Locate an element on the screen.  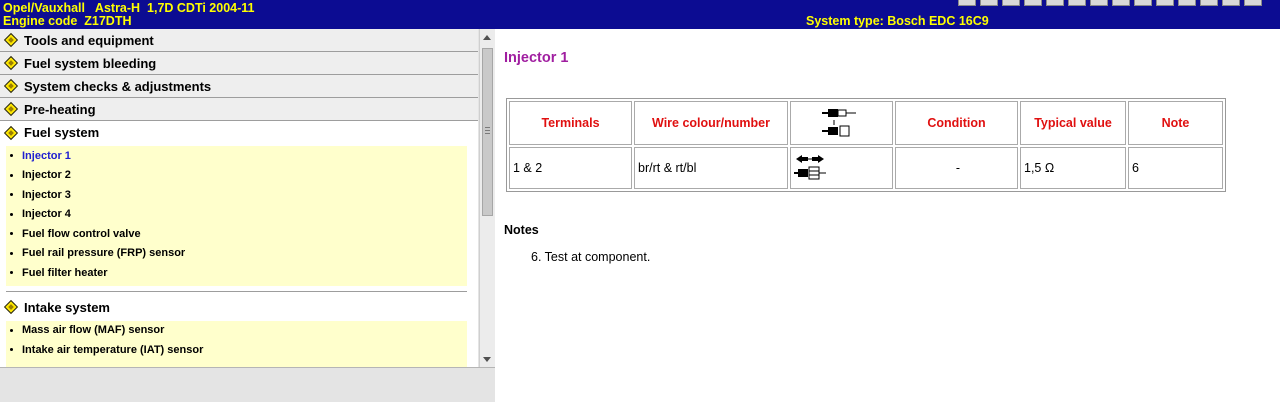
scroll-thumb is located at coordinates (487, 132).